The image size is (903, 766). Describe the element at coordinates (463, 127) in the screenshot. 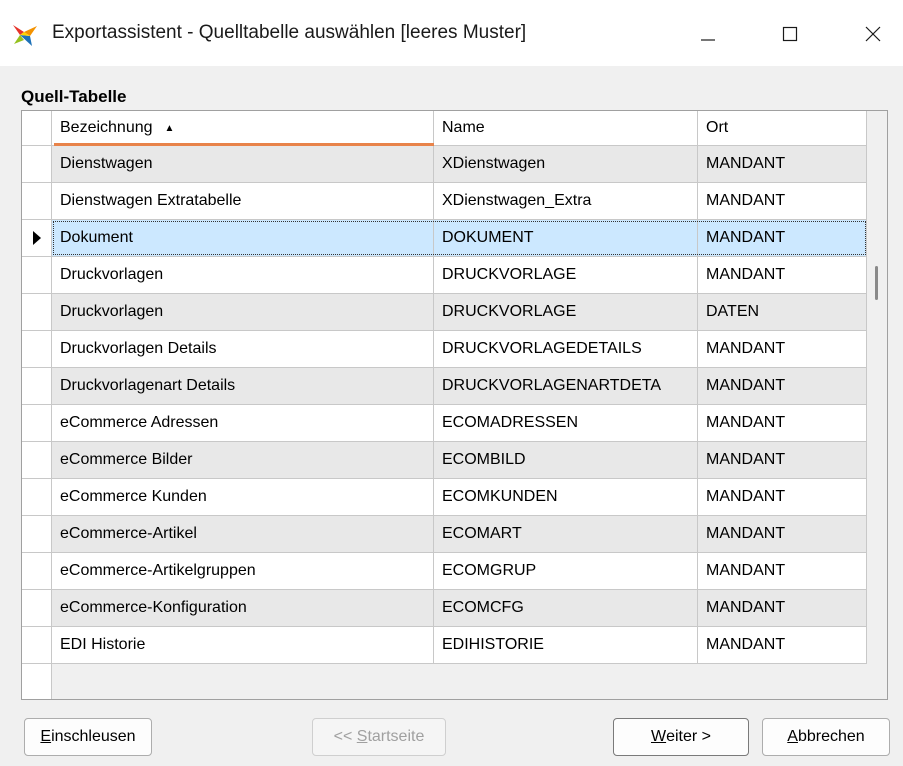

I see `column-header-label: Name` at that location.